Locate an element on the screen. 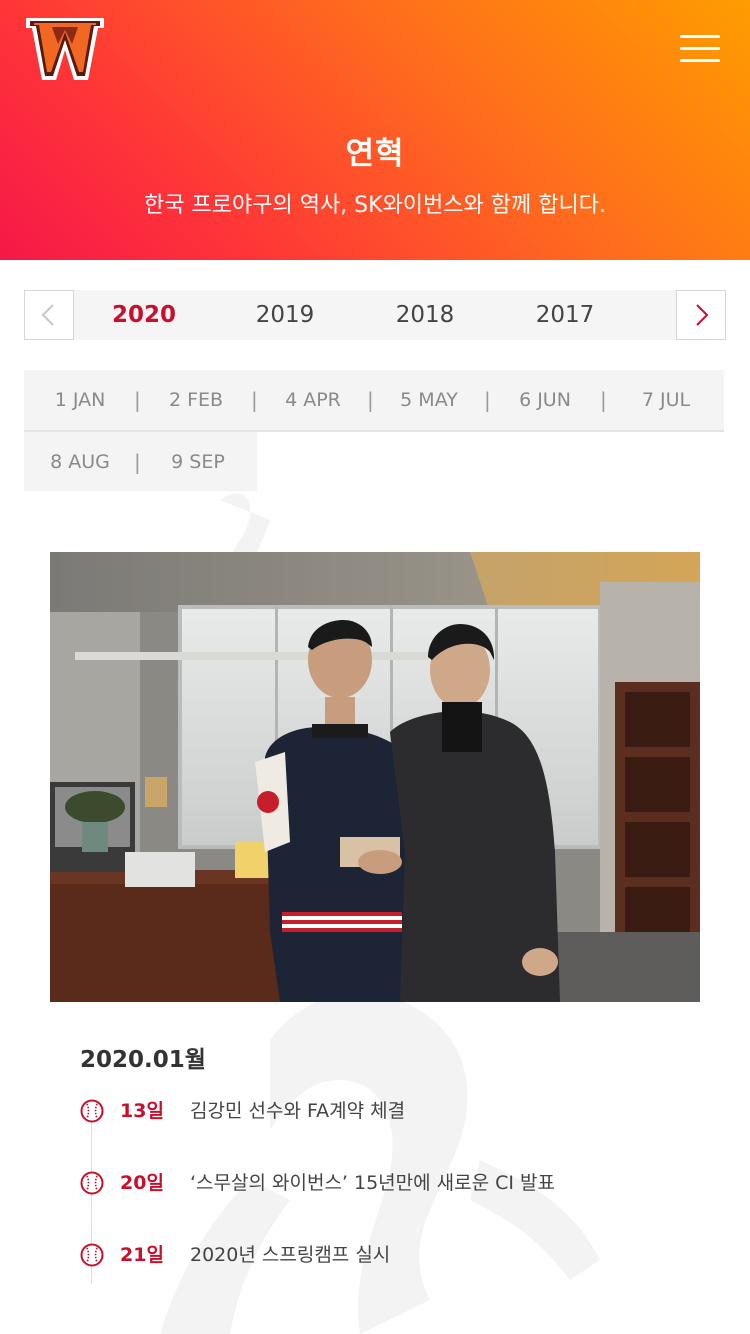  year-tab-2018: 2018 is located at coordinates (425, 315).